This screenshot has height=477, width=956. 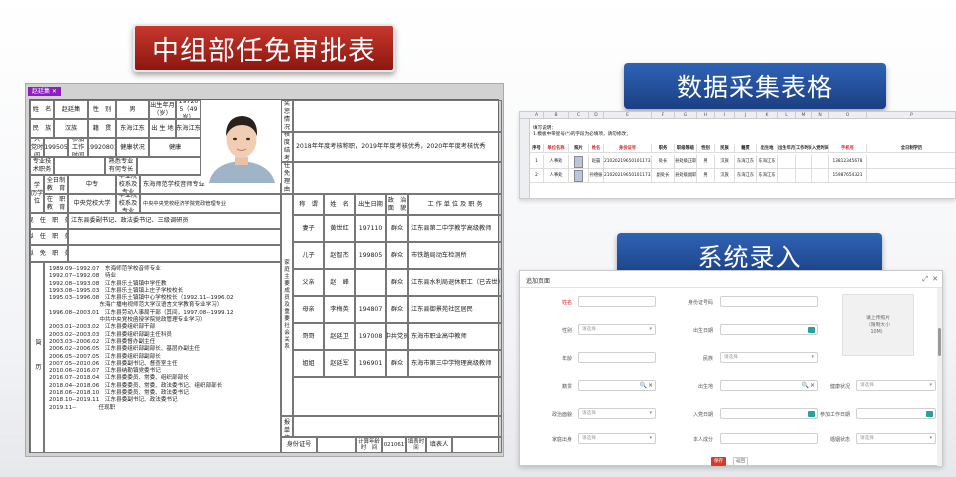 What do you see at coordinates (596, 162) in the screenshot?
I see `grid-cell: 赵晨` at bounding box center [596, 162].